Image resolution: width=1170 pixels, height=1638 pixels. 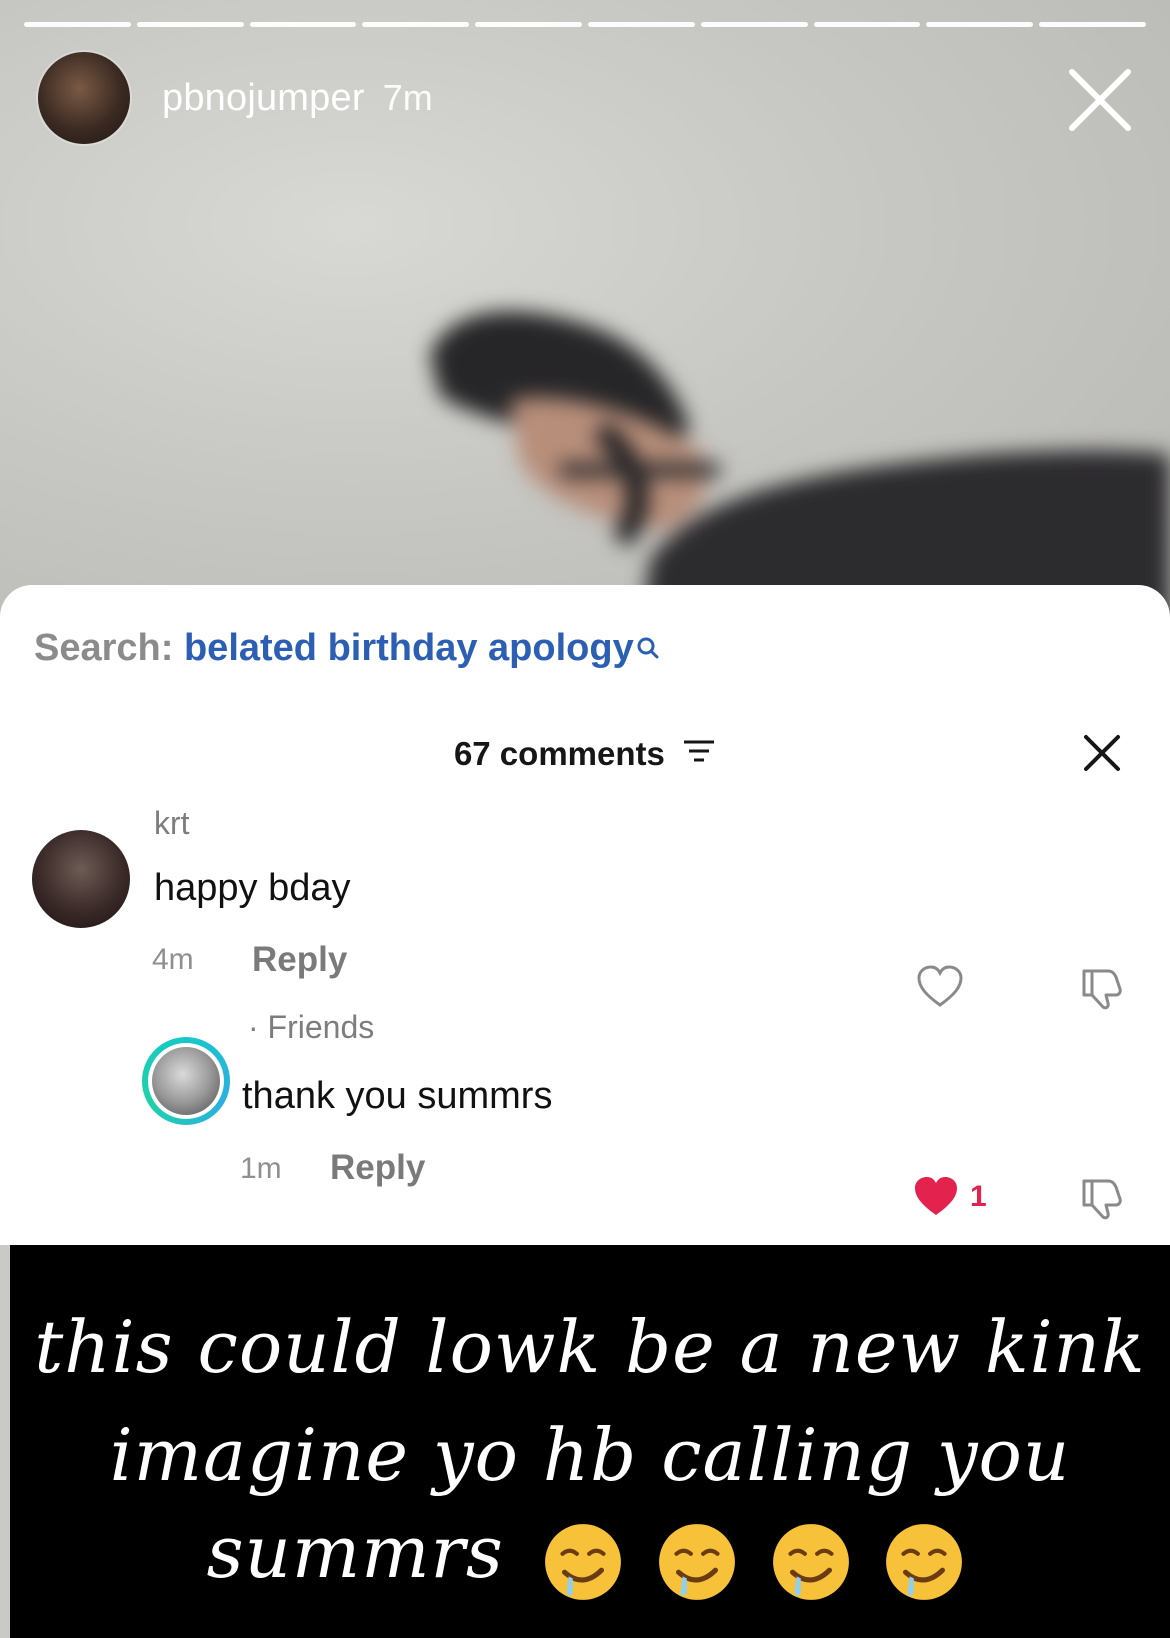 I want to click on emoji-row, so click(x=758, y=1558).